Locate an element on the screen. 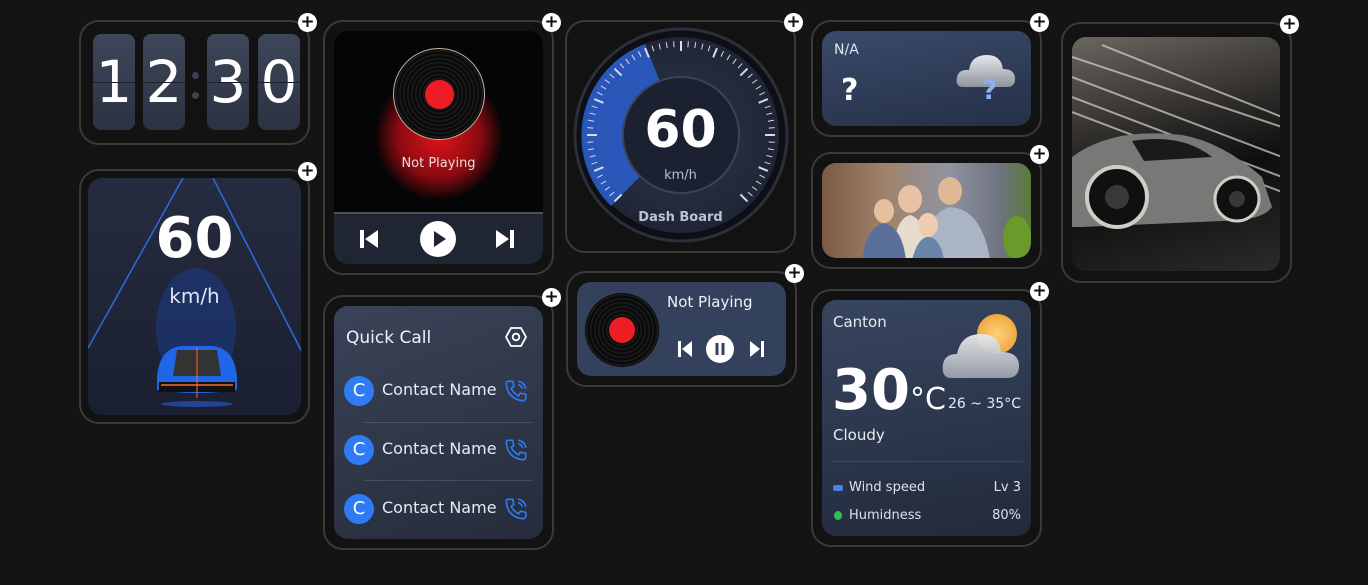 The image size is (1368, 585). wind-icon is located at coordinates (838, 487).